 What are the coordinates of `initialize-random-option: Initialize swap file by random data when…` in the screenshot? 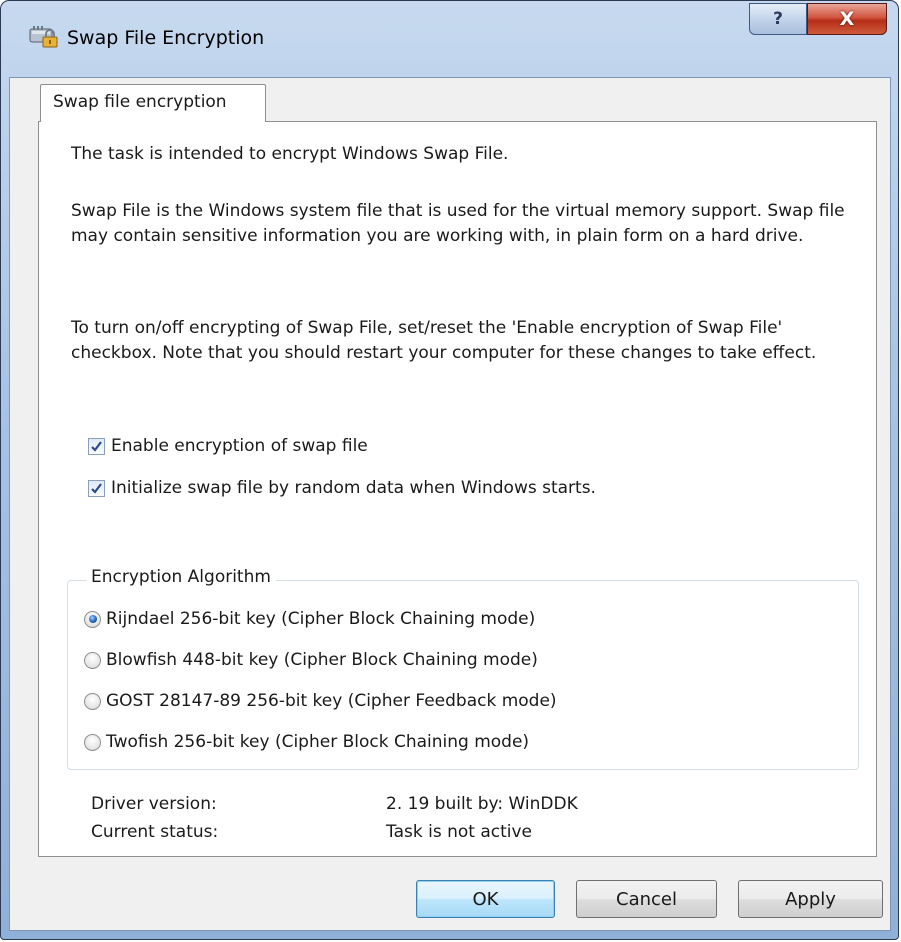 It's located at (342, 488).